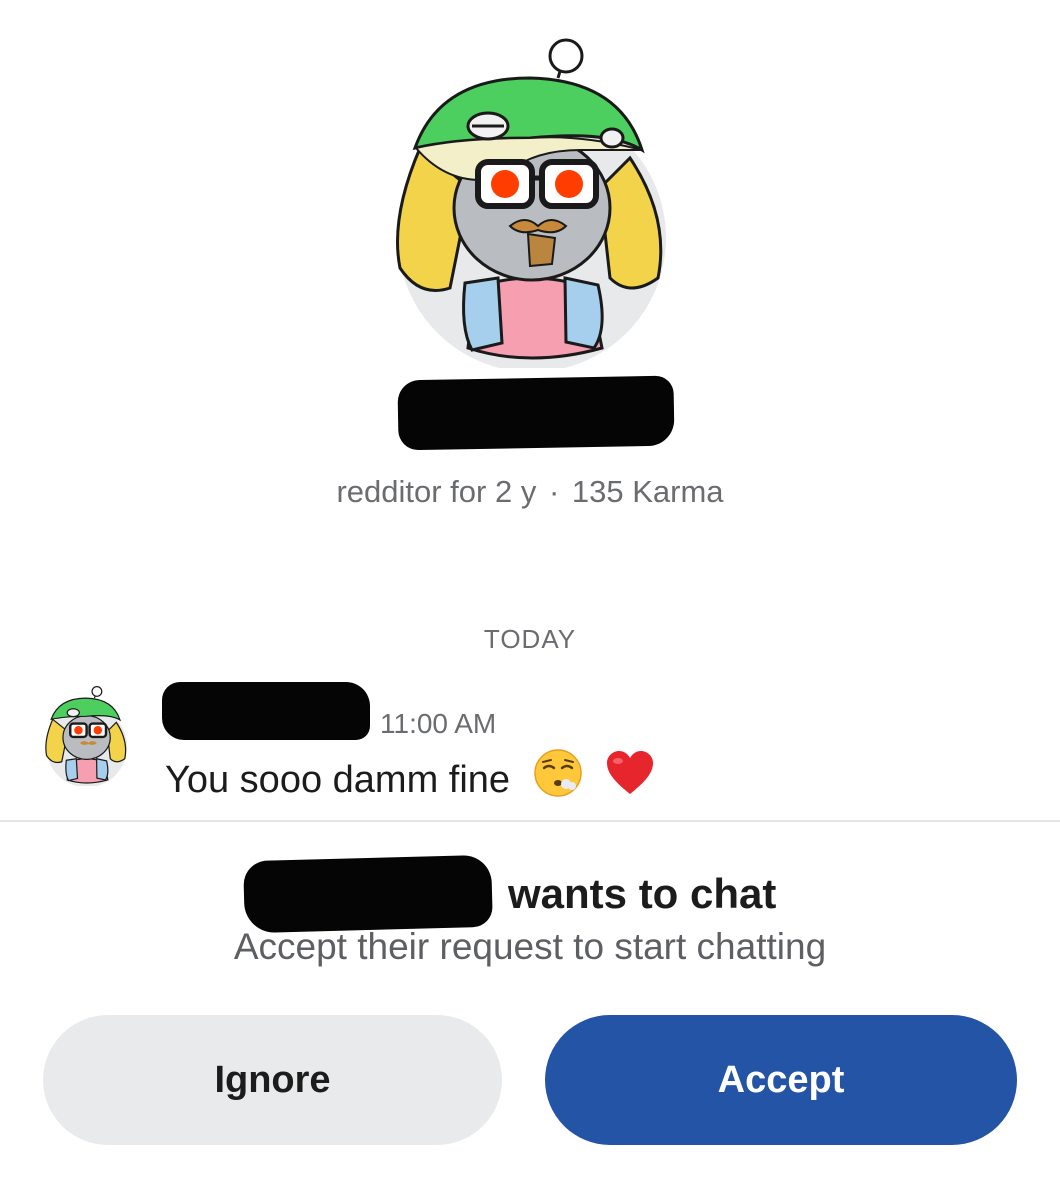 The image size is (1060, 1200). I want to click on requester-name-redacted, so click(368, 894).